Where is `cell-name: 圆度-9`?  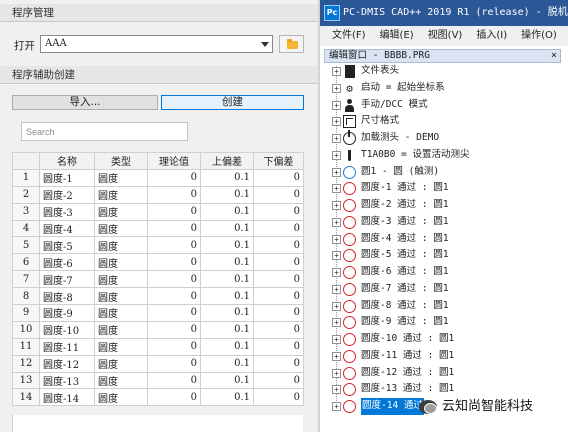
cell-name: 圆度-9 is located at coordinates (67, 313).